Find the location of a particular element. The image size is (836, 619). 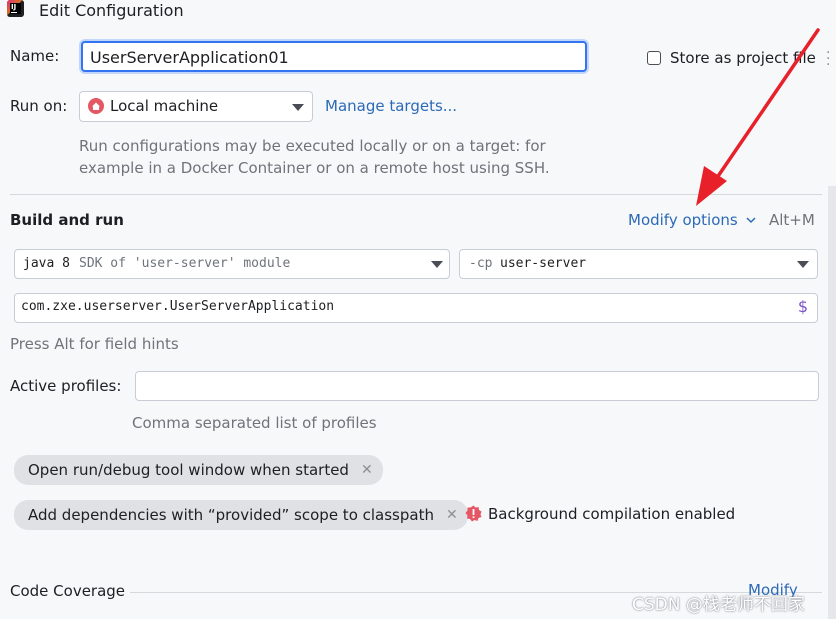

active-profiles-label: Active profiles: is located at coordinates (66, 386).